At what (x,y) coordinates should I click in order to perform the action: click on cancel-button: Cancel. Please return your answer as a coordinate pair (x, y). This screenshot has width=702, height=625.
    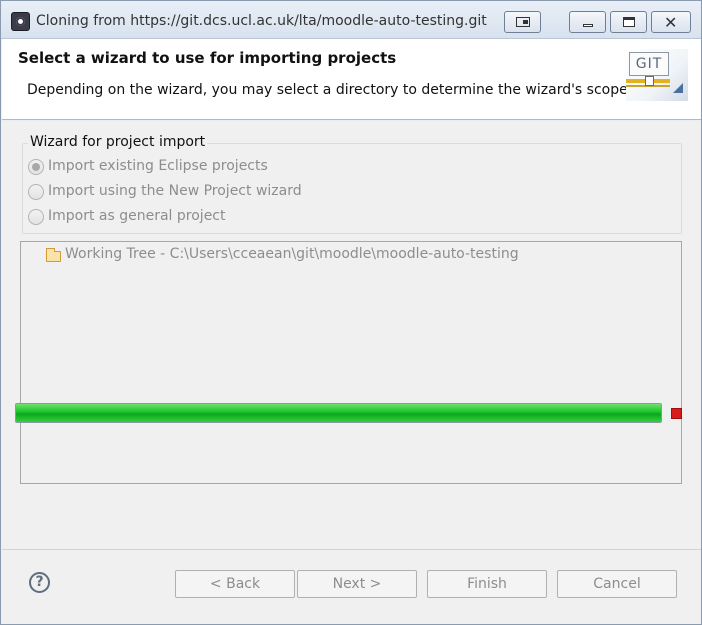
    Looking at the image, I should click on (617, 584).